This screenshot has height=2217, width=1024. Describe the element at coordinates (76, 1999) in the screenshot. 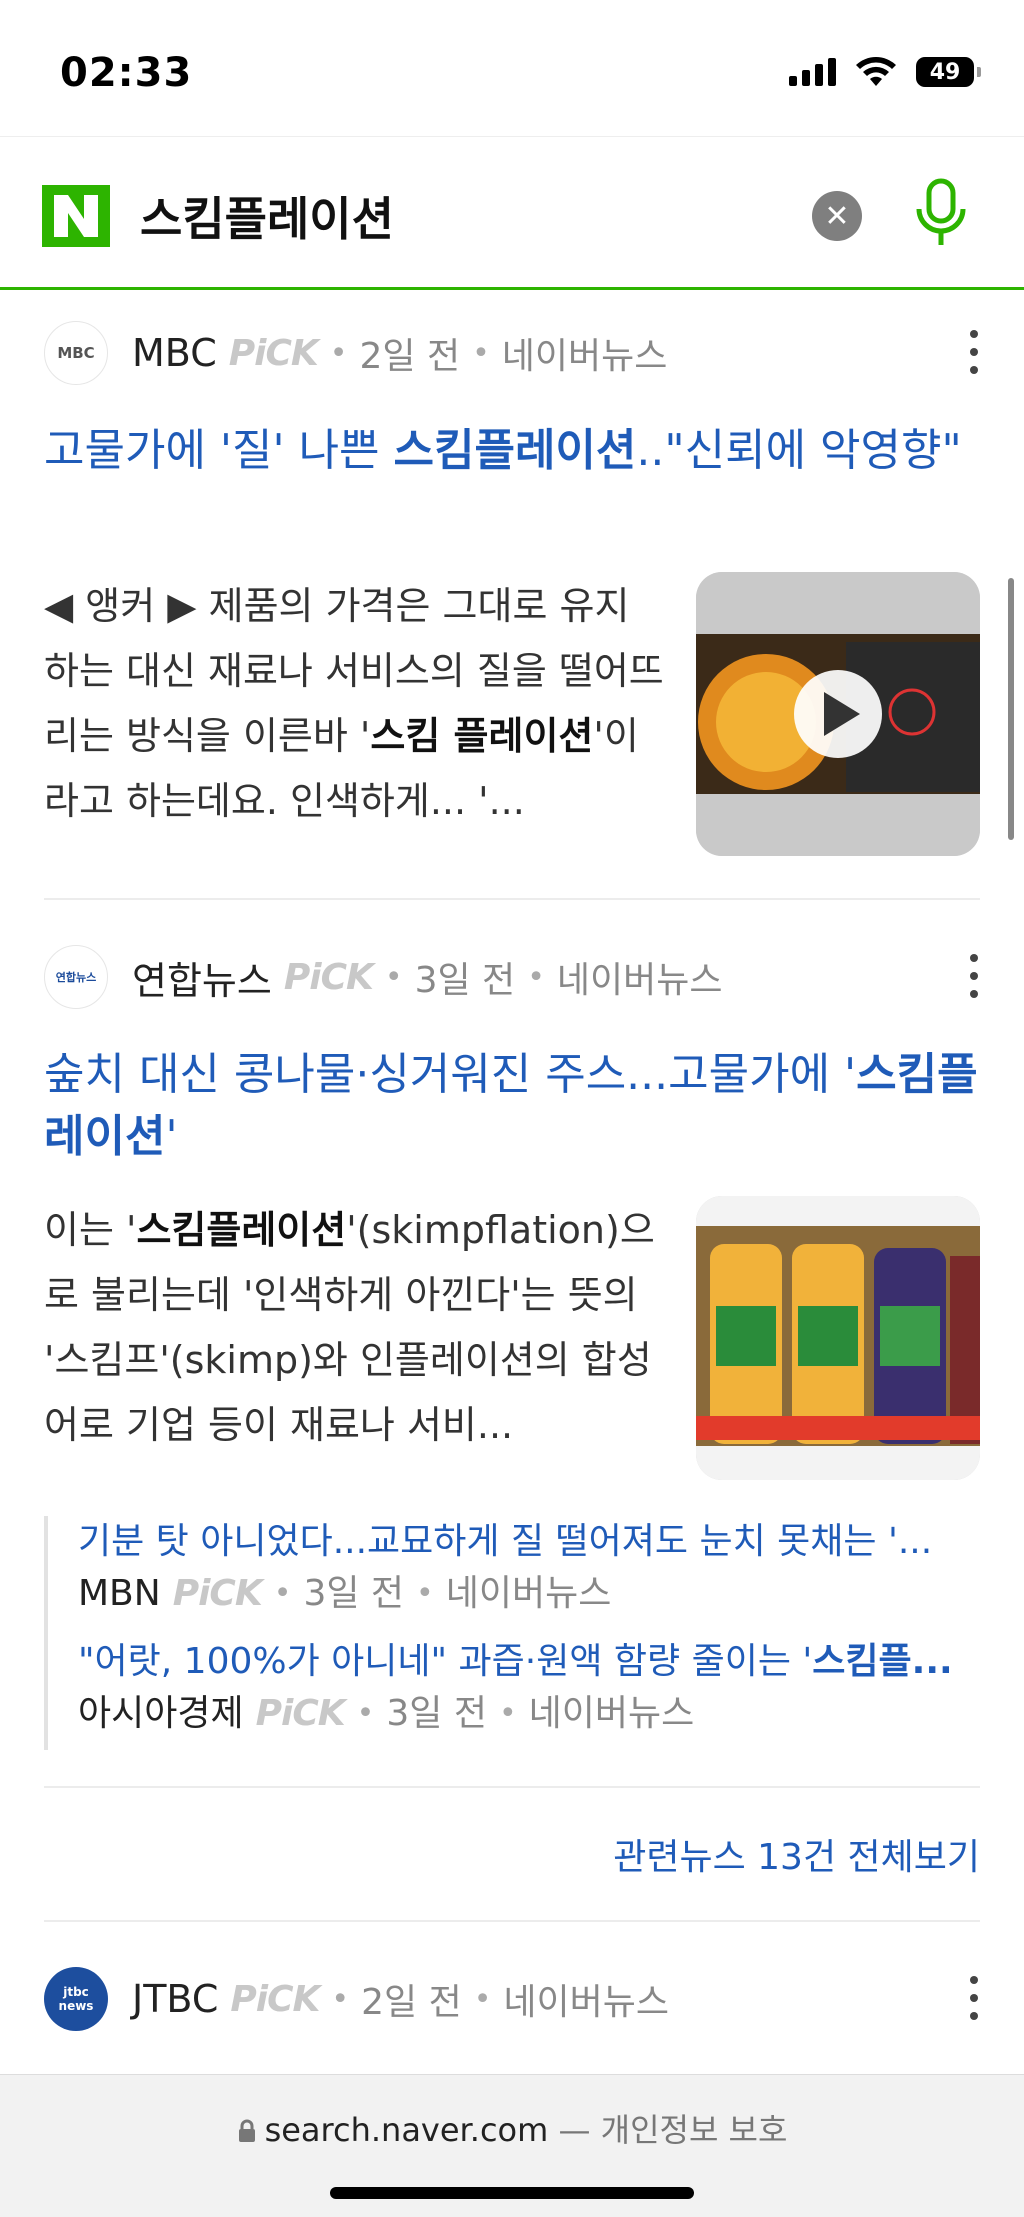

I see `press-logo: jtbc news` at that location.